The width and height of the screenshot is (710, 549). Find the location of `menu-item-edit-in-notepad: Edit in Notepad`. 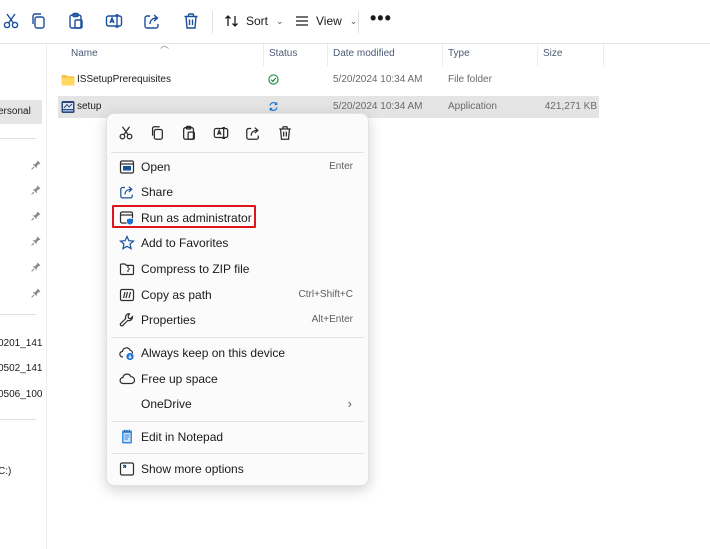

menu-item-edit-in-notepad: Edit in Notepad is located at coordinates (237, 437).